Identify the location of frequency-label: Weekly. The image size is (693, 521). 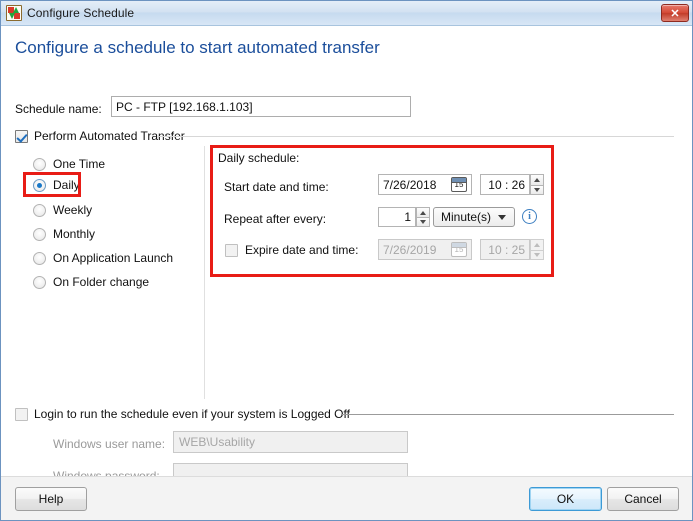
(73, 210).